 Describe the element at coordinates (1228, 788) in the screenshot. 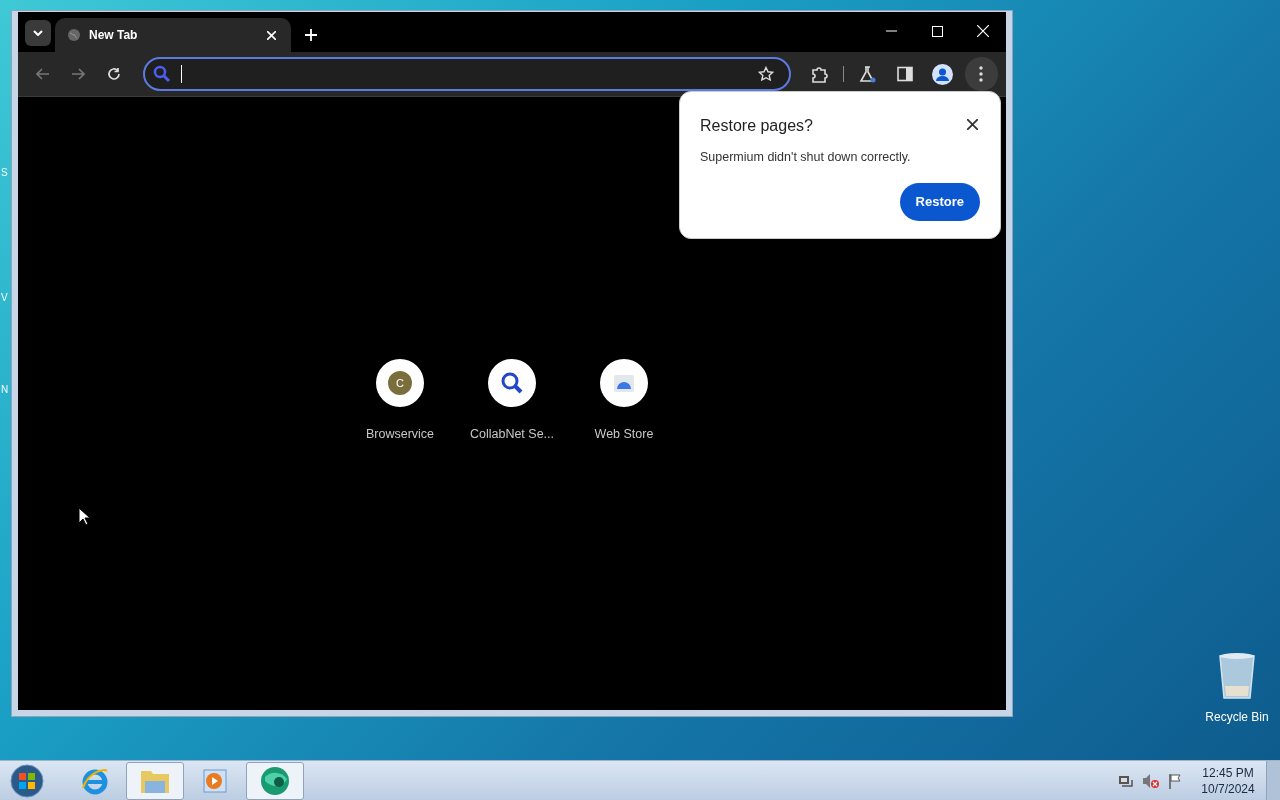

I see `clock-date: 10/7/2024` at that location.